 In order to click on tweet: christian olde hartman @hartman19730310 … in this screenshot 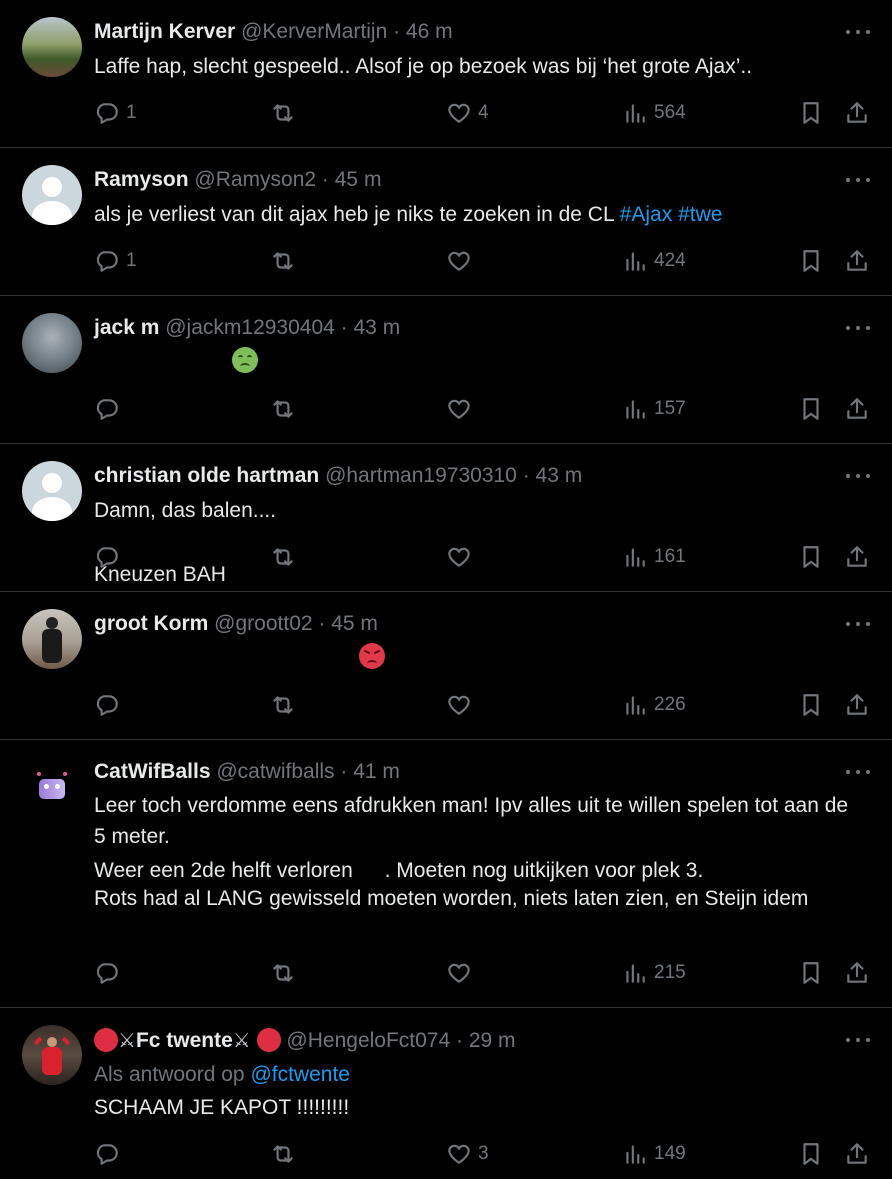, I will do `click(446, 518)`.